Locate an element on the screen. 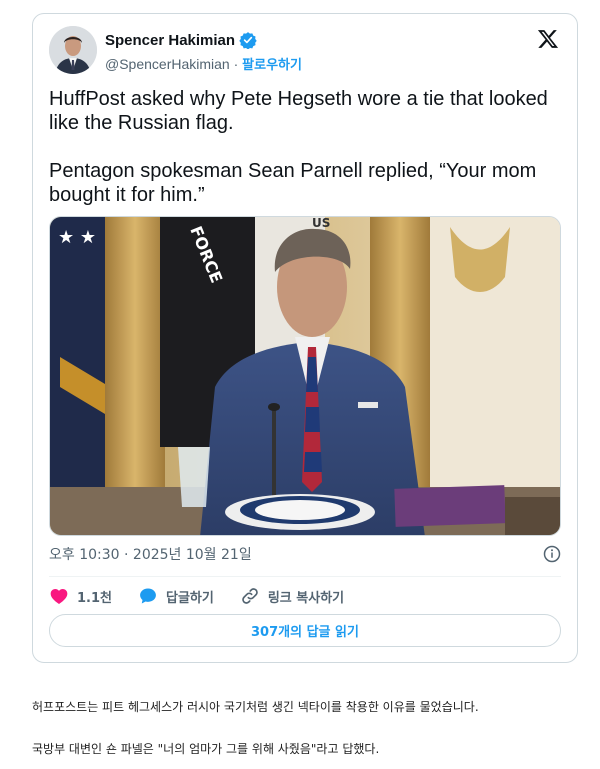 This screenshot has width=600, height=769. verified-badge-icon is located at coordinates (248, 40).